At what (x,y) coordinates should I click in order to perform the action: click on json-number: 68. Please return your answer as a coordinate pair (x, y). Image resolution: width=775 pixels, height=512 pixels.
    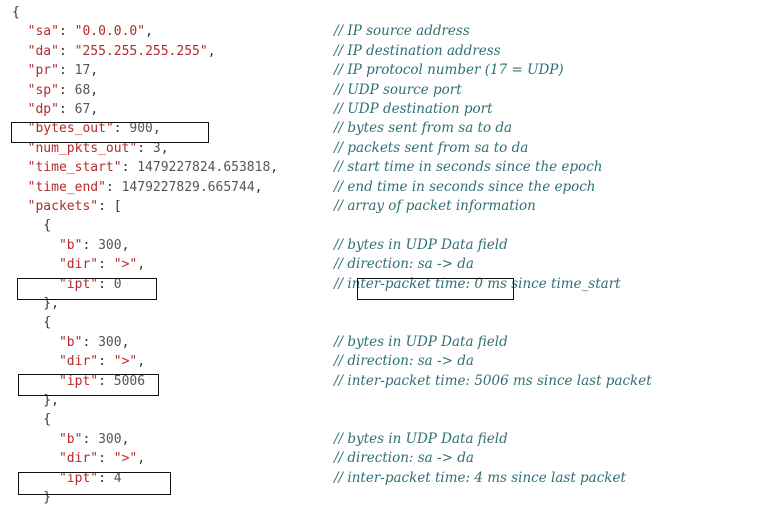
    Looking at the image, I should click on (82, 90).